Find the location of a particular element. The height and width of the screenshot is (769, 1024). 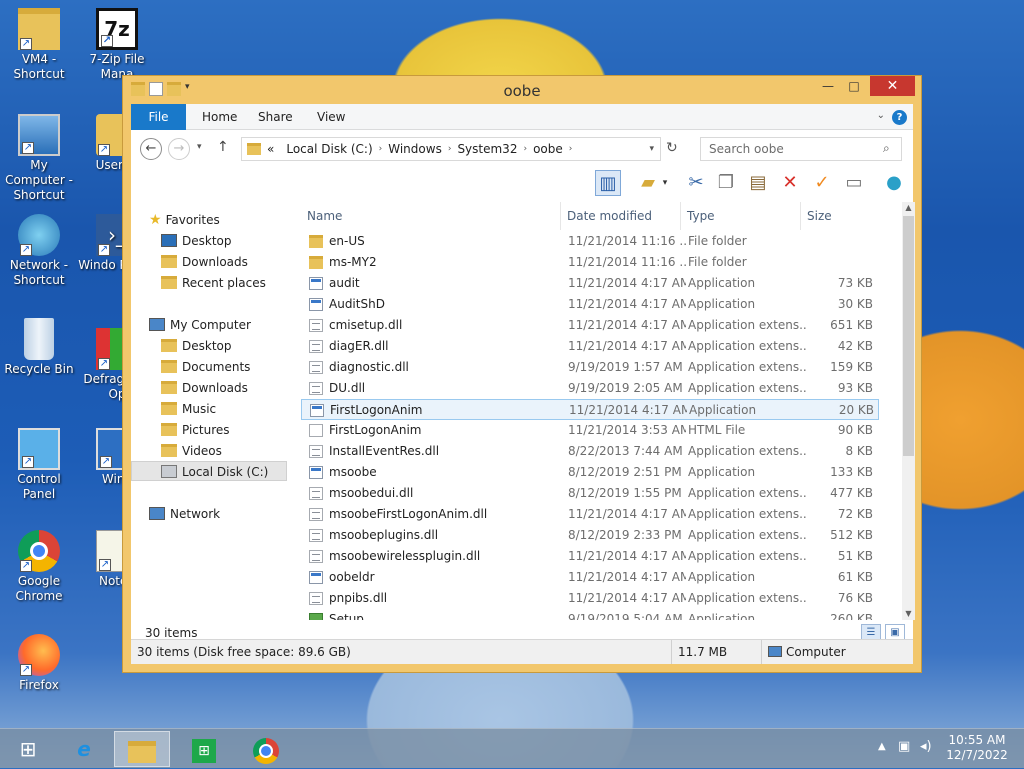

rename-icon: ▭ is located at coordinates (854, 183).